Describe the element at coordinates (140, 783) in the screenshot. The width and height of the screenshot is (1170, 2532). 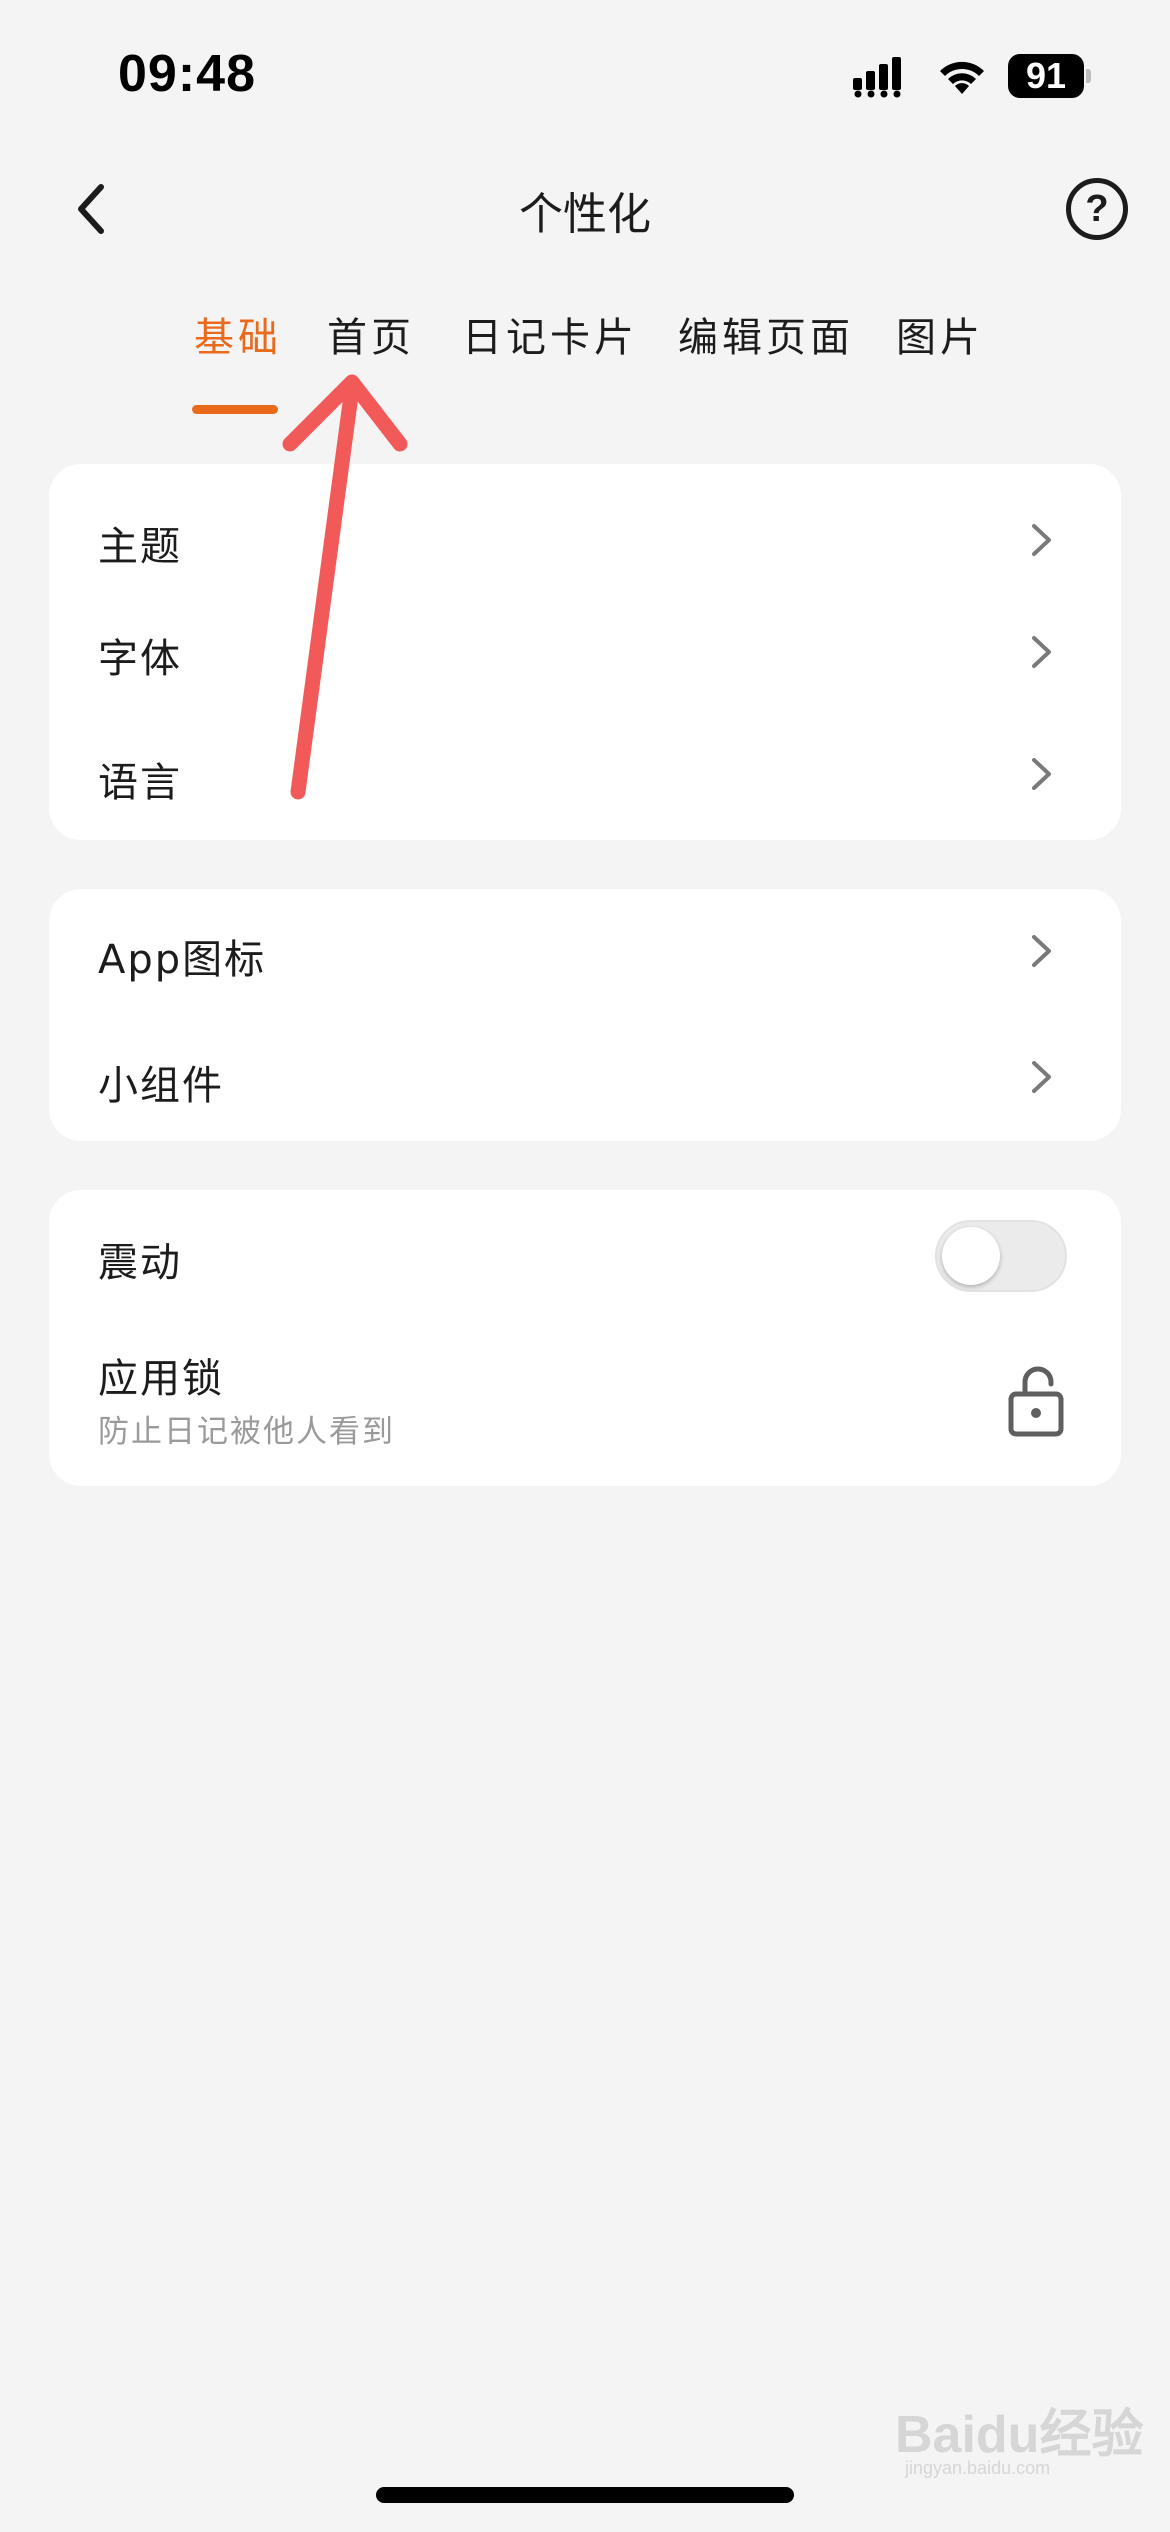
I see `language-label: 语言` at that location.